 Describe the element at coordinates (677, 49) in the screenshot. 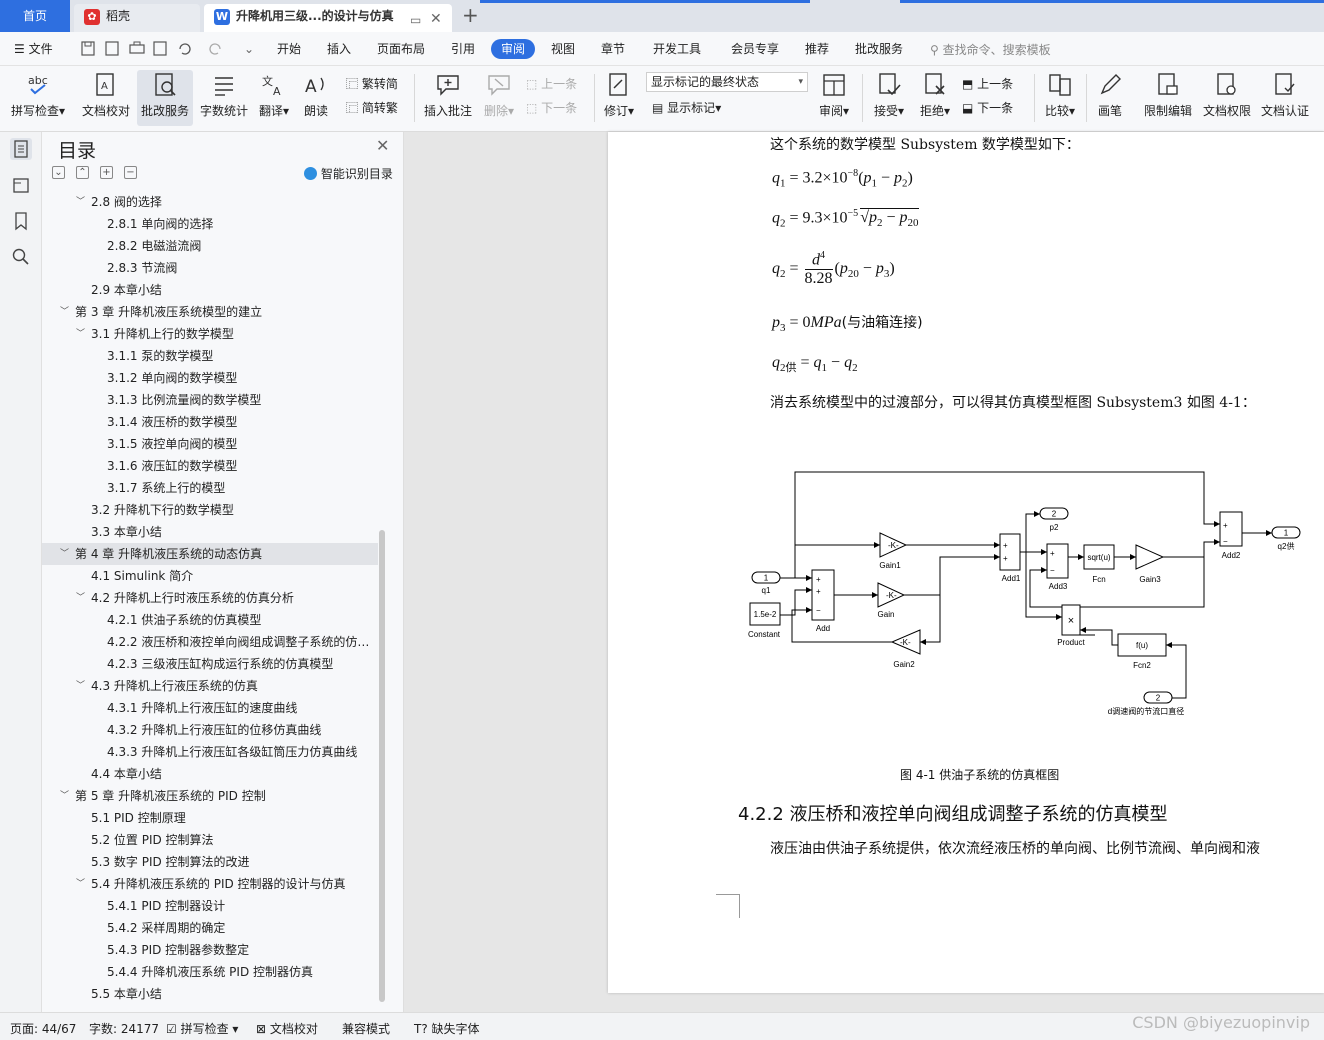

I see `menu-devtools: 开发工具` at that location.